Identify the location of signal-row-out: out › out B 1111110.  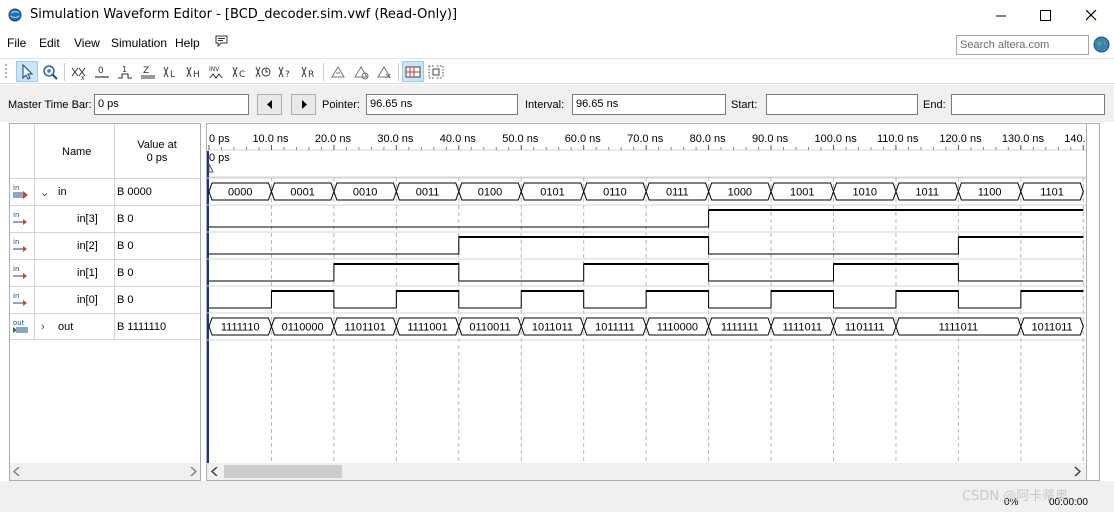
(105, 326).